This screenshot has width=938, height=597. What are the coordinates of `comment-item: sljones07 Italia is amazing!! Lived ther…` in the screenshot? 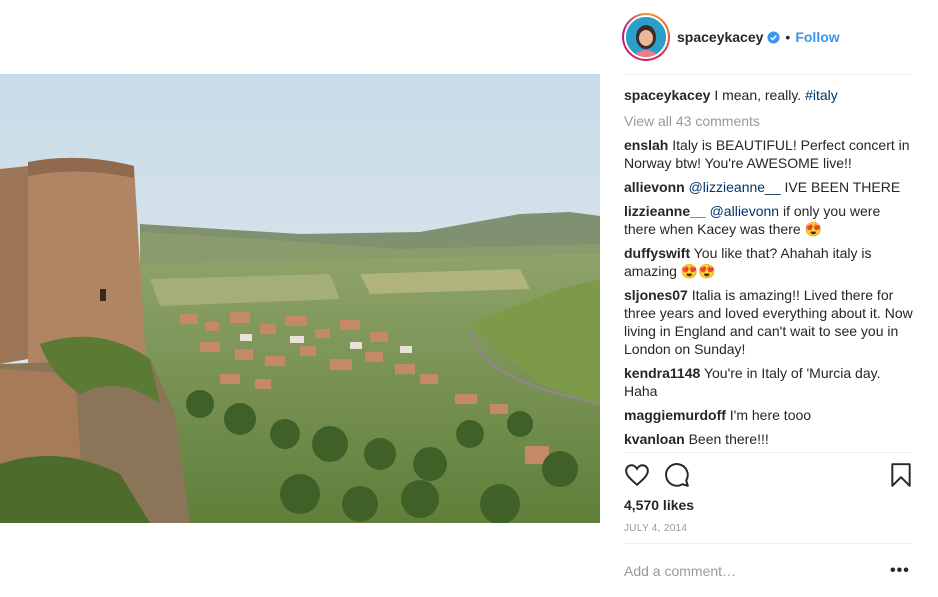 It's located at (769, 322).